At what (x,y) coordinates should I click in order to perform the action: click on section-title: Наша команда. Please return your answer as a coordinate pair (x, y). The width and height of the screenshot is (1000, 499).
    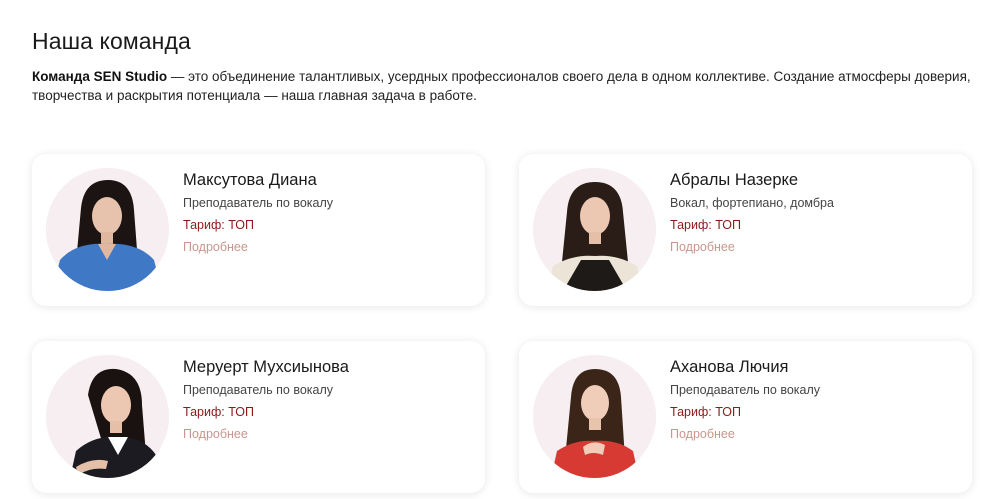
    Looking at the image, I should click on (111, 41).